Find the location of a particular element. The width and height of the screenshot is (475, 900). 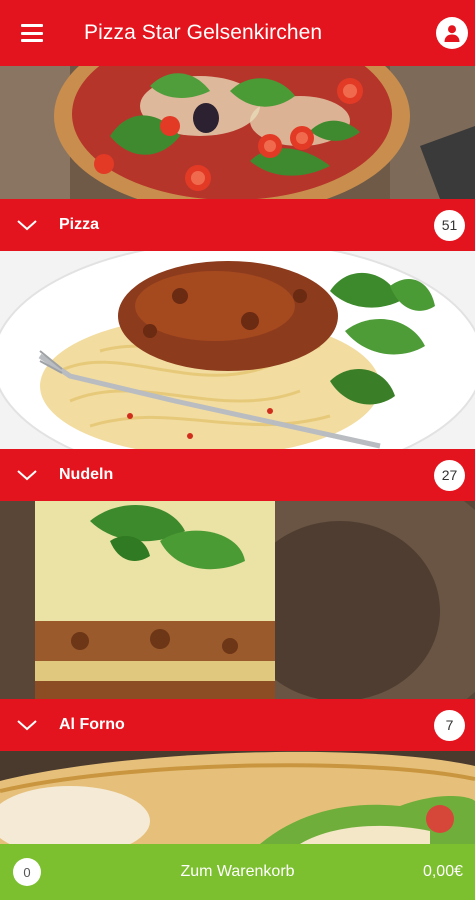

person-icon is located at coordinates (452, 33).